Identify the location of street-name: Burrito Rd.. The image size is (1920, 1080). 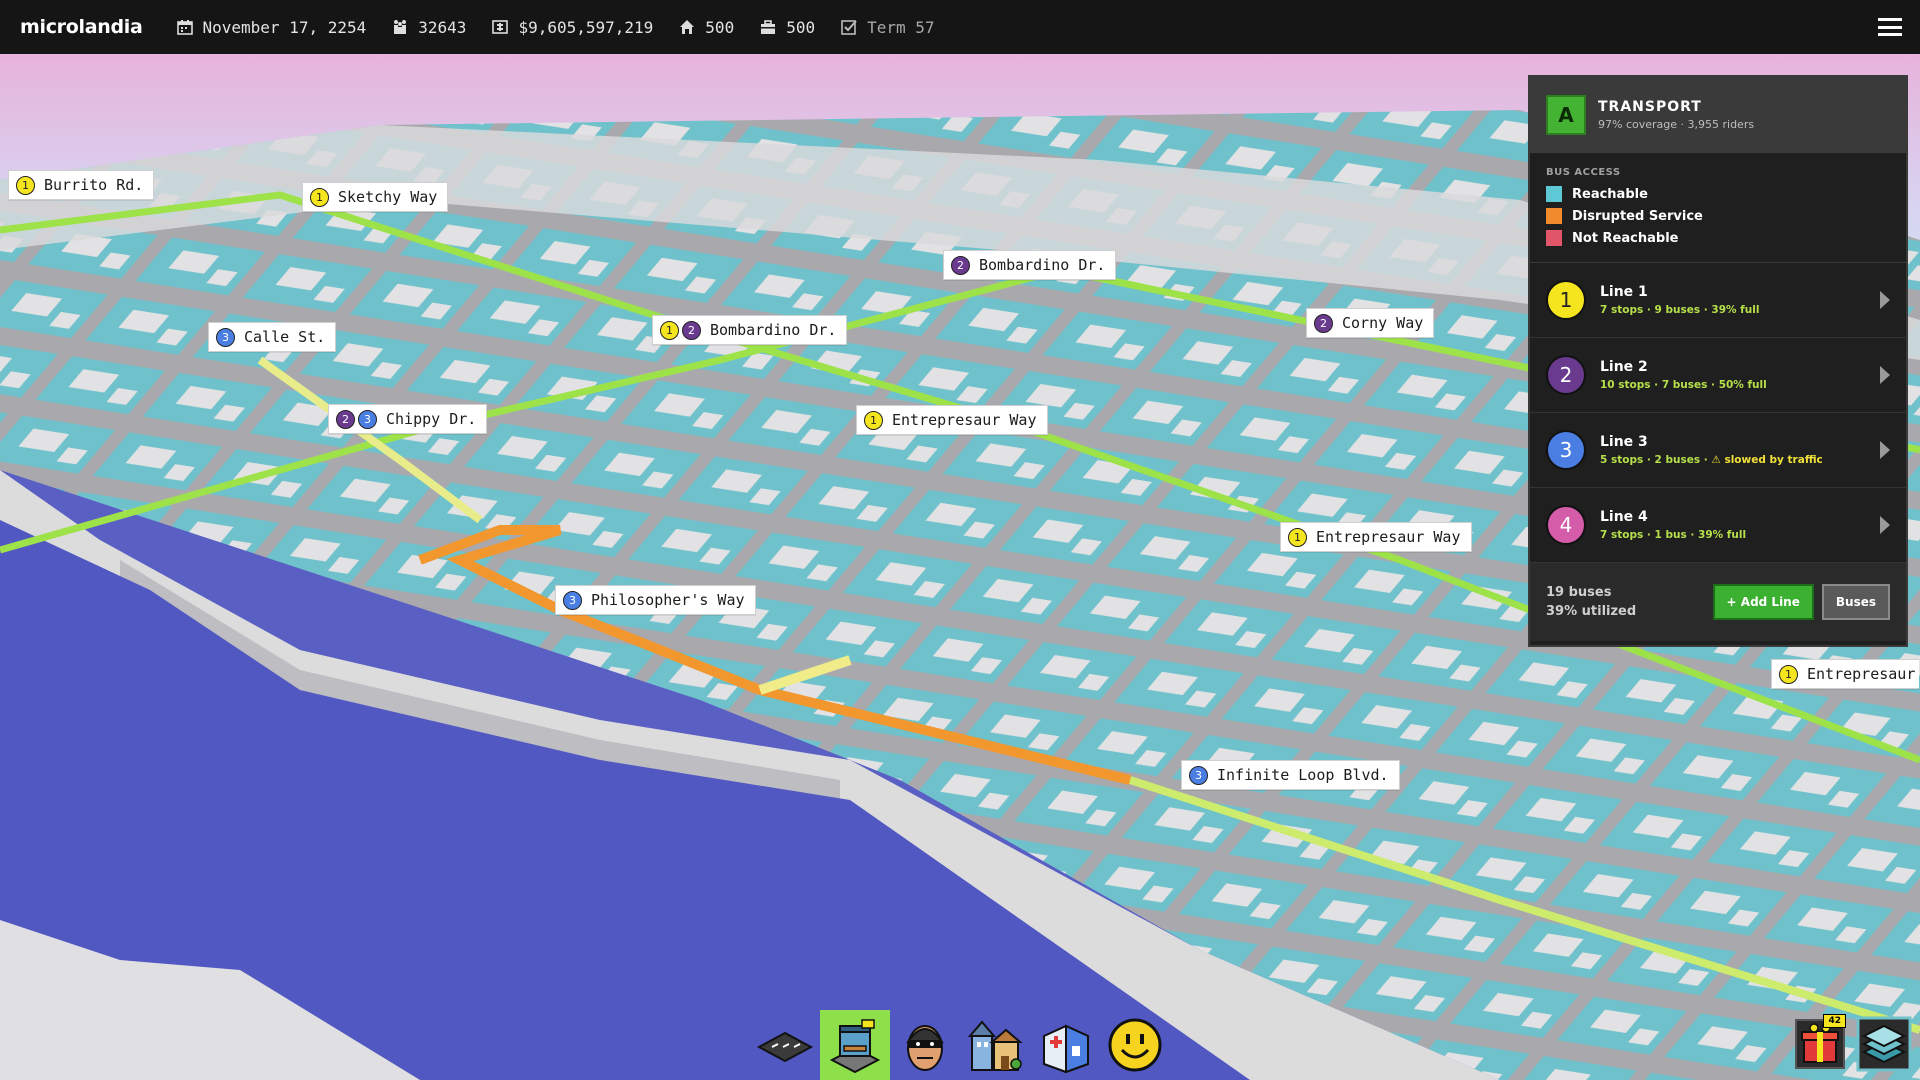
(94, 185).